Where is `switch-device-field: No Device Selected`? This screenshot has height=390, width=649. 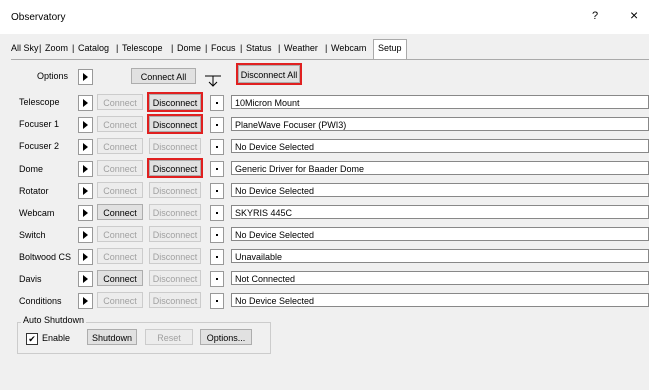
switch-device-field: No Device Selected is located at coordinates (440, 234).